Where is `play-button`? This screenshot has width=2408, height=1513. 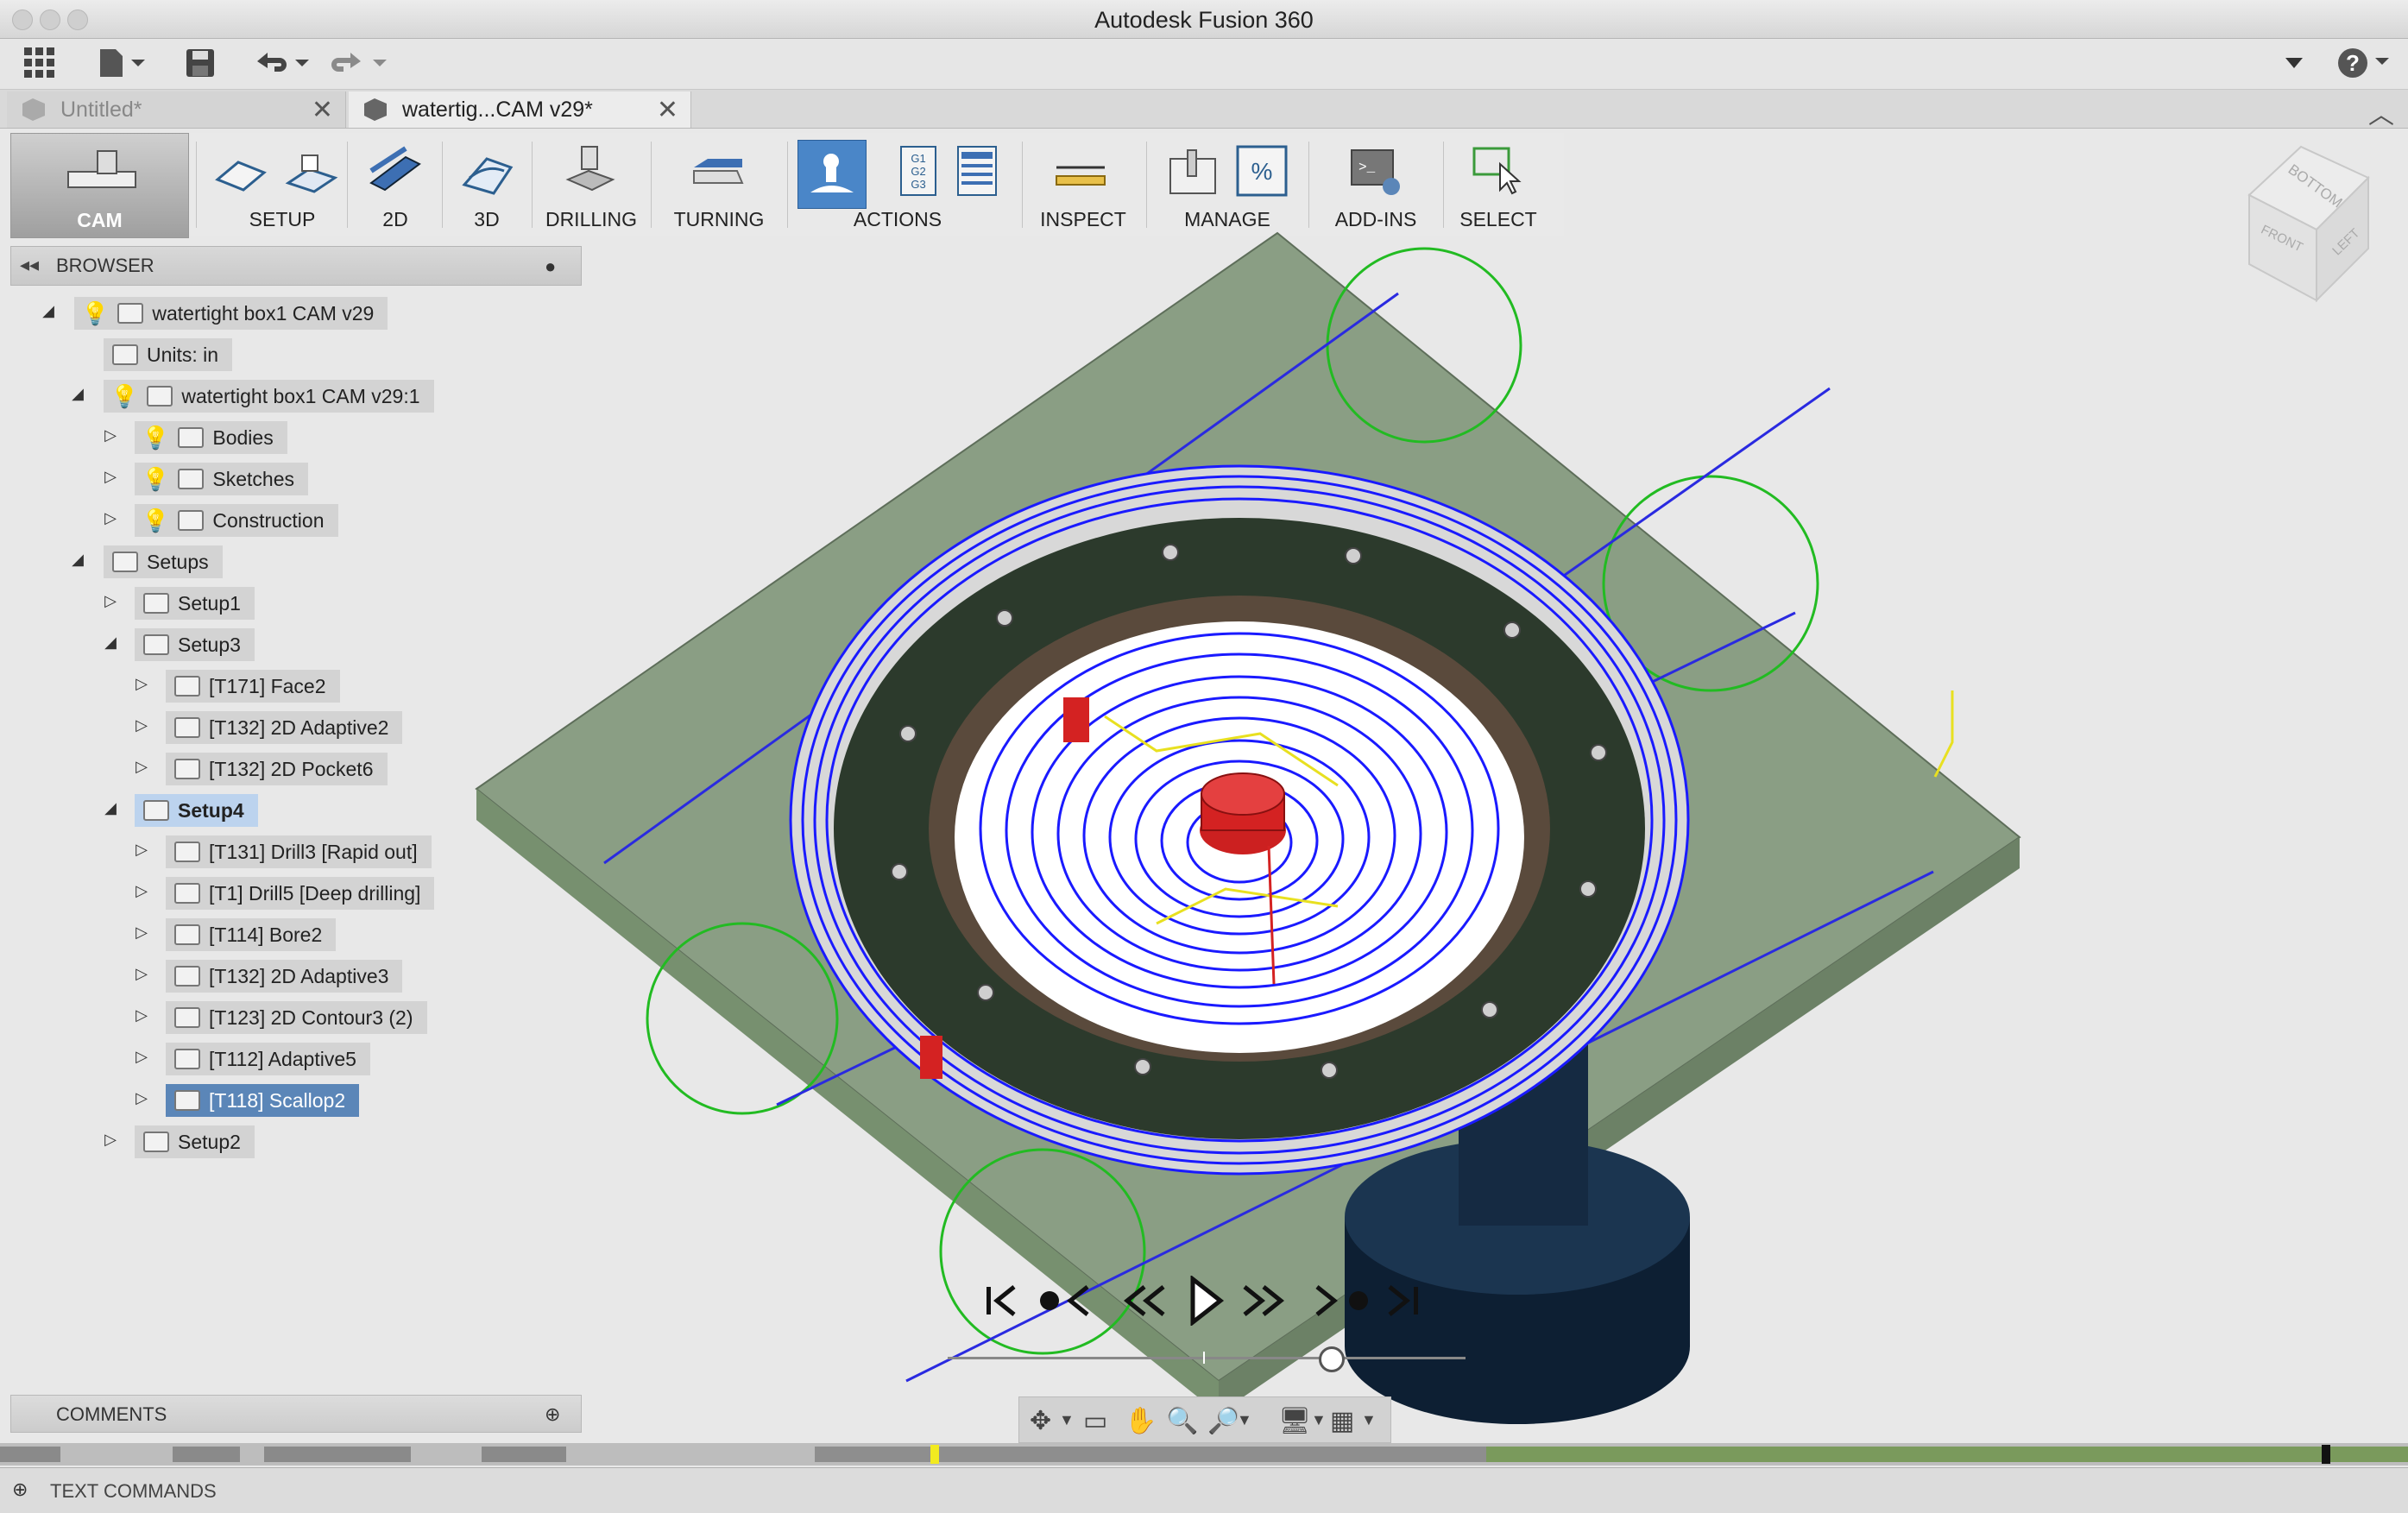
play-button is located at coordinates (1206, 1301).